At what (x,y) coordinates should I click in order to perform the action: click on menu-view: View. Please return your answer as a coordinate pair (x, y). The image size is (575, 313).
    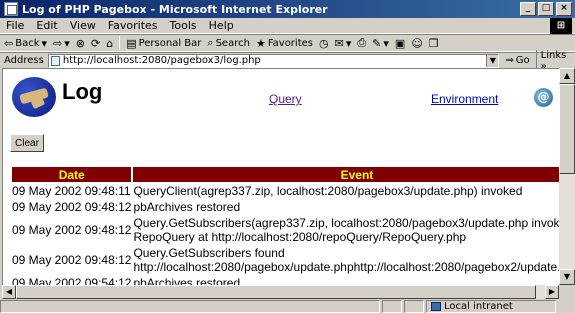
    Looking at the image, I should click on (83, 25).